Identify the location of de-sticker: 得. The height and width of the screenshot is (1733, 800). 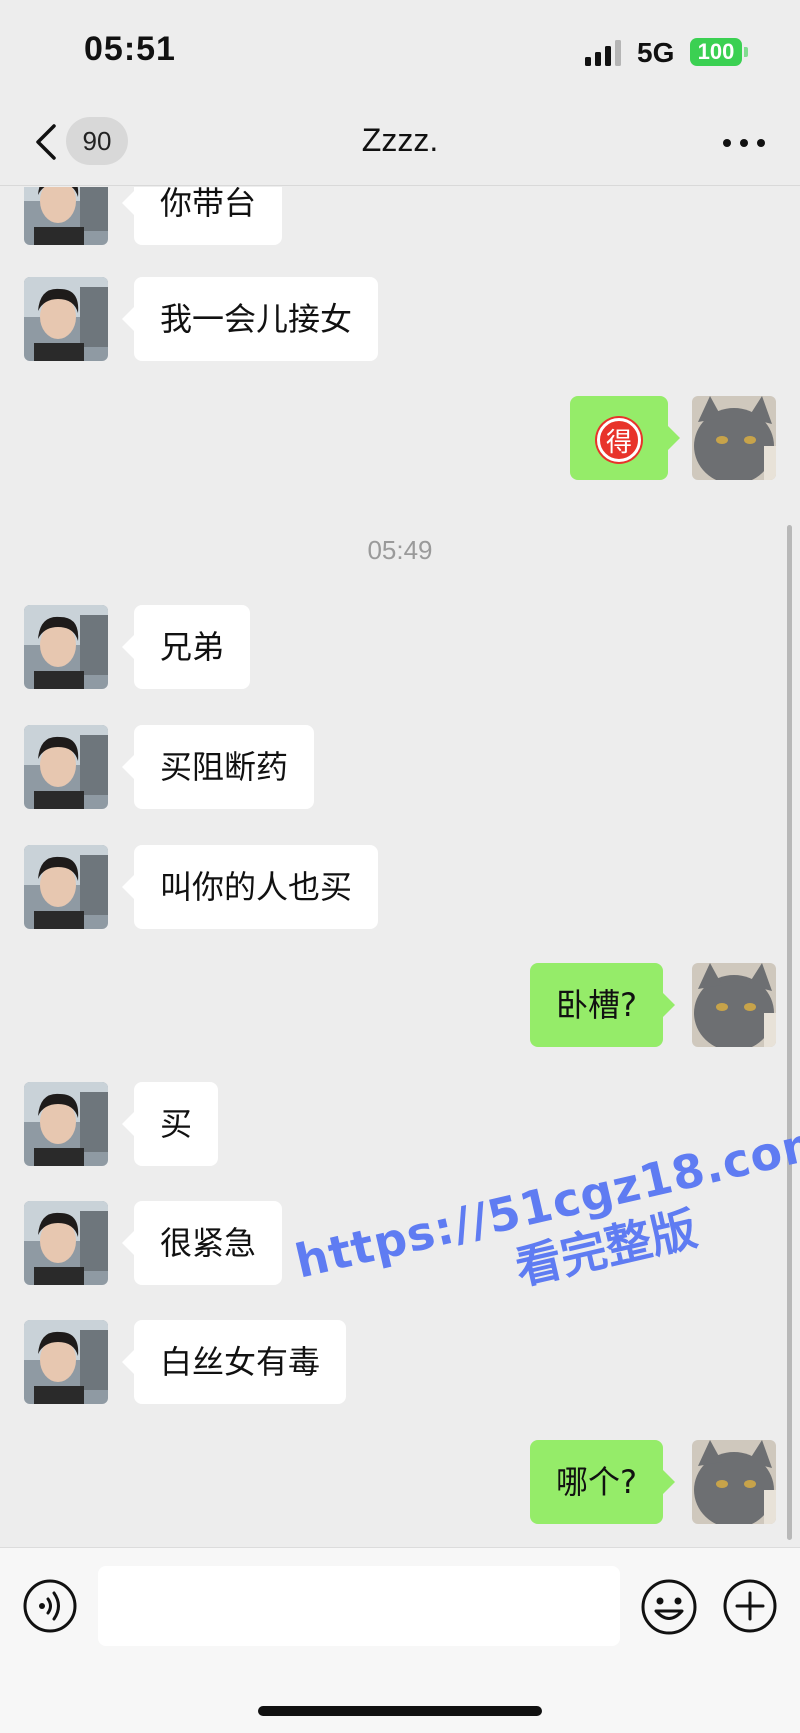
(619, 440).